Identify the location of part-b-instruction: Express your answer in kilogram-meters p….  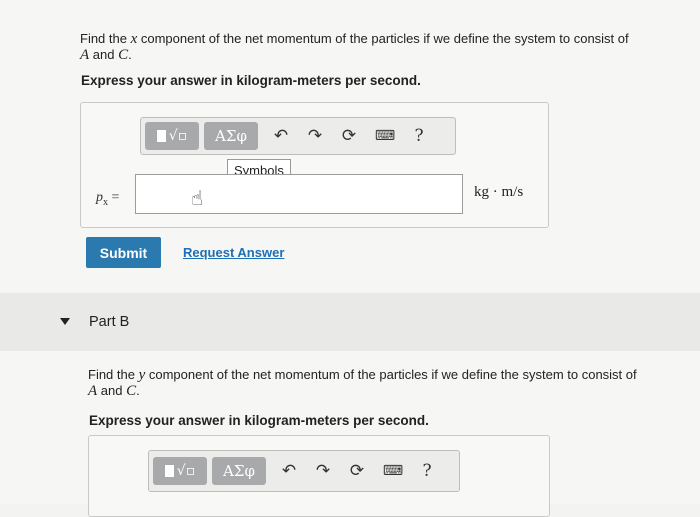
(259, 420).